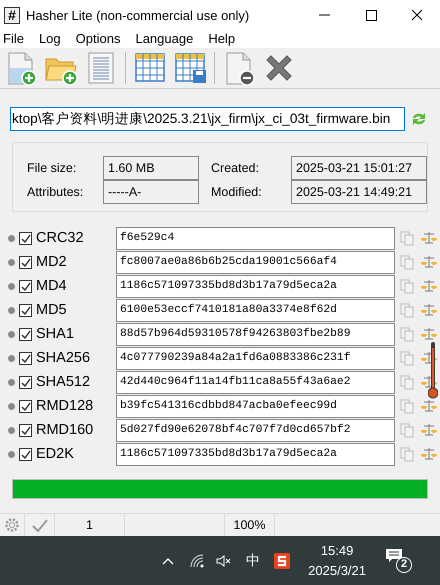 This screenshot has width=440, height=585. What do you see at coordinates (65, 406) in the screenshot?
I see `hash-name: RMD128` at bounding box center [65, 406].